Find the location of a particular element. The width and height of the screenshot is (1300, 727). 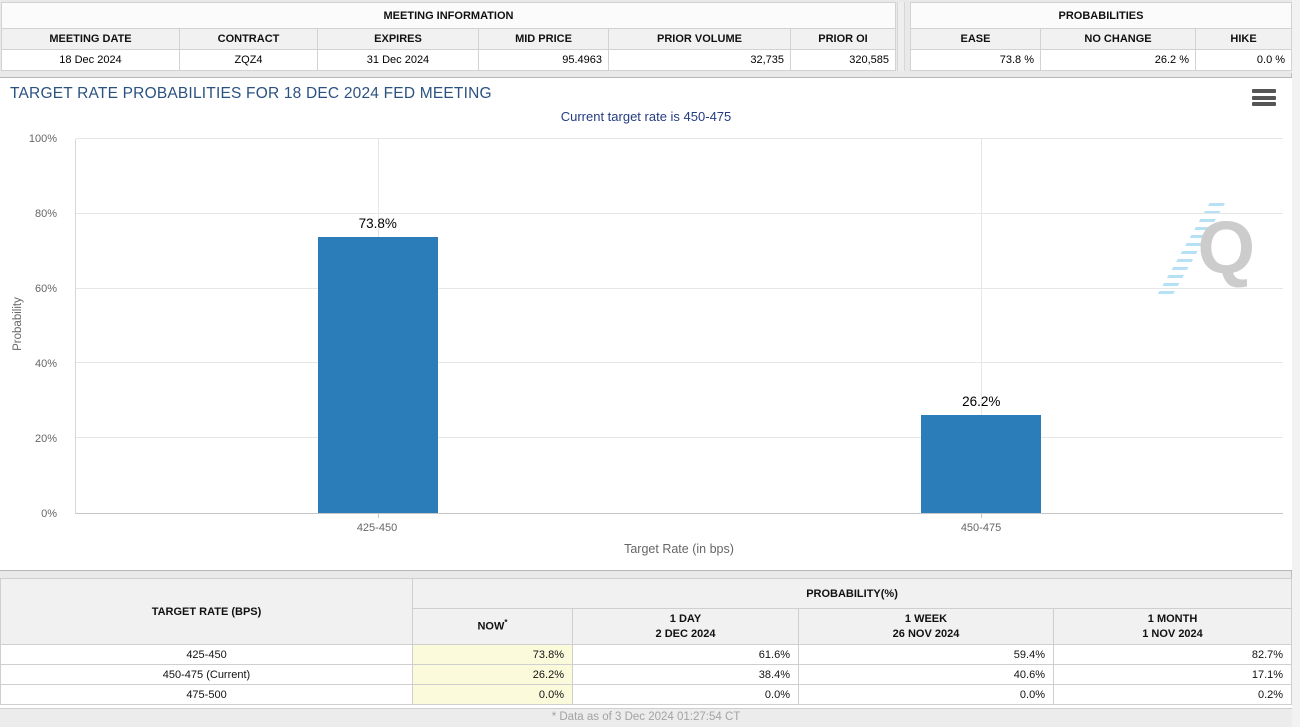

week-value: 0.0% is located at coordinates (926, 694).